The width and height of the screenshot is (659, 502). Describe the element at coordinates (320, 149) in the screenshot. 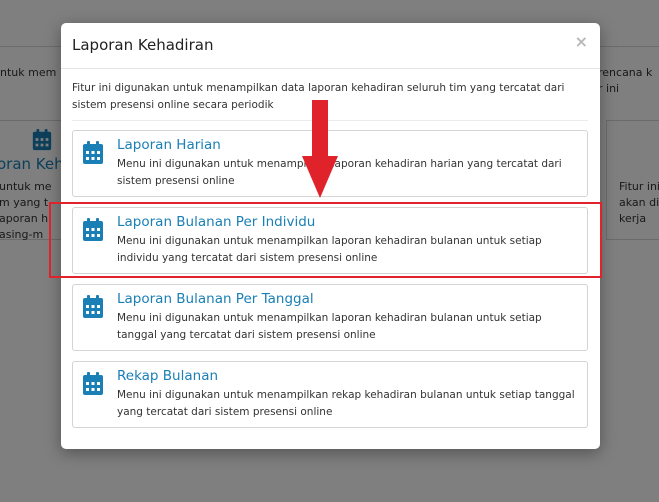

I see `down-arrow-icon` at that location.